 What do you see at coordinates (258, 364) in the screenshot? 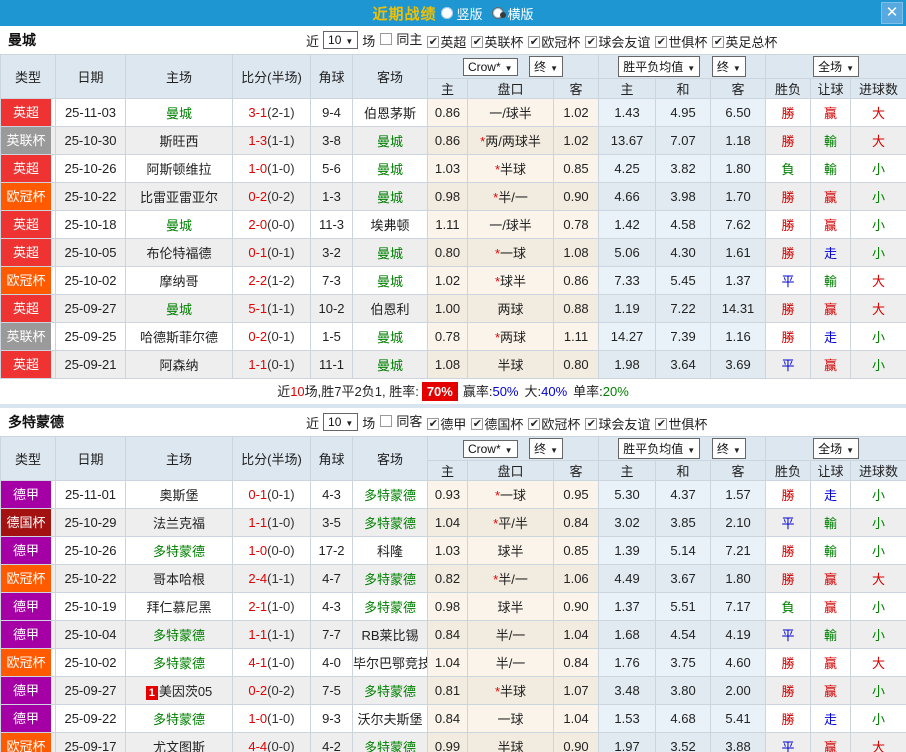
I see `fulltime-score: 1-1` at bounding box center [258, 364].